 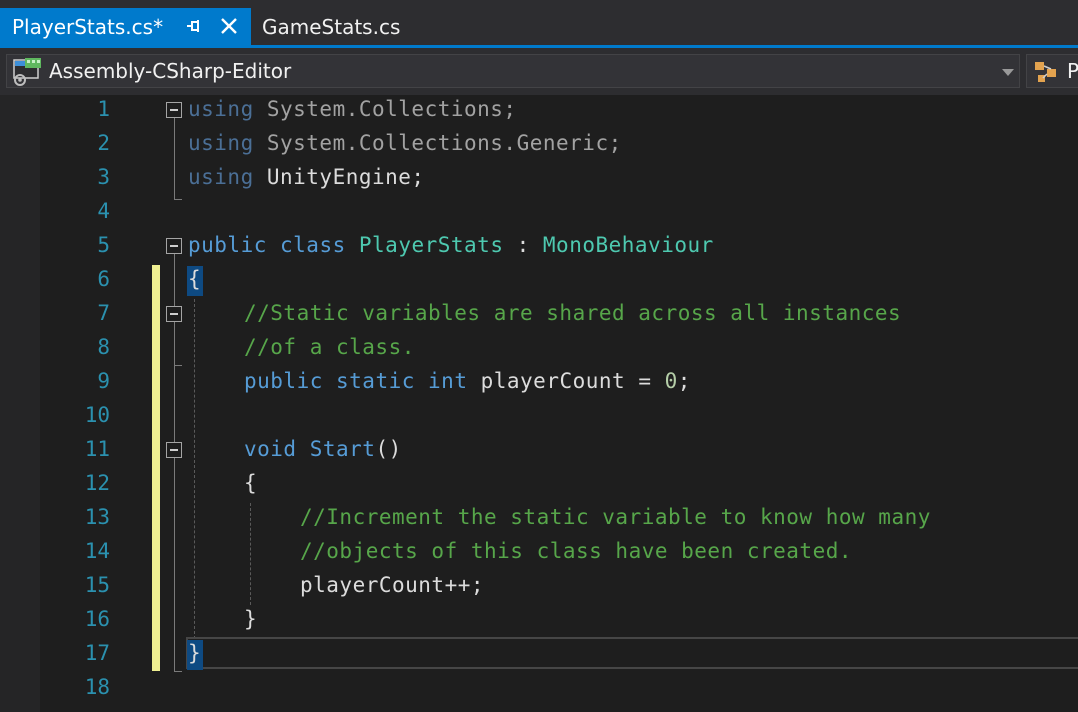 What do you see at coordinates (566, 381) in the screenshot?
I see `code-token: playerCount =` at bounding box center [566, 381].